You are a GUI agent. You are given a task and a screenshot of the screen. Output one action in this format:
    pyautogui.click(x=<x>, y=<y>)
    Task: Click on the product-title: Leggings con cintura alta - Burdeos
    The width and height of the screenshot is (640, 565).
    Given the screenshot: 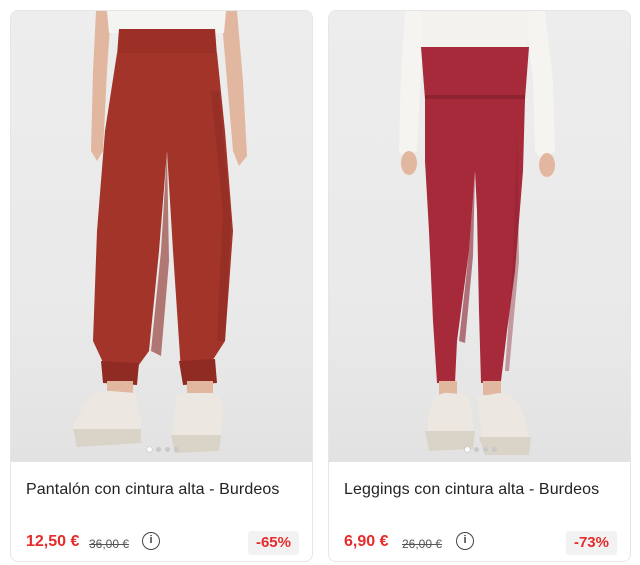 What is the action you would take?
    pyautogui.click(x=471, y=490)
    